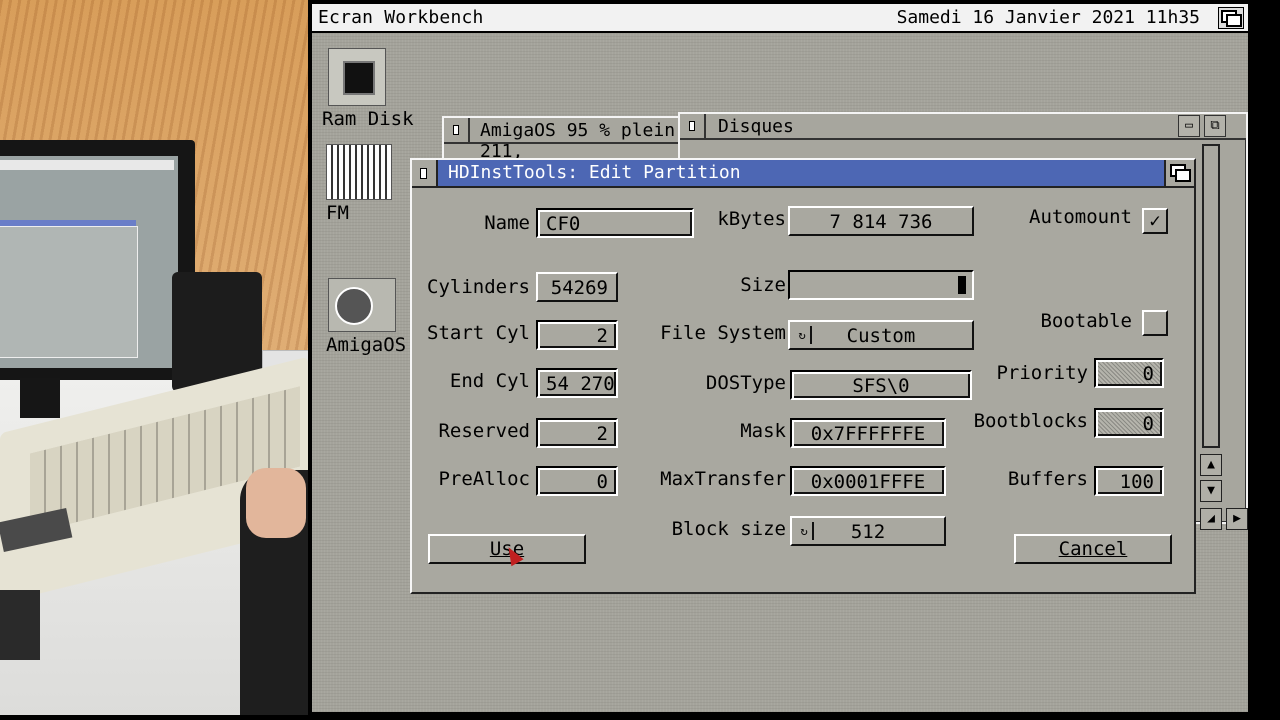 The width and height of the screenshot is (1280, 720). Describe the element at coordinates (962, 285) in the screenshot. I see `size-slider-knob` at that location.